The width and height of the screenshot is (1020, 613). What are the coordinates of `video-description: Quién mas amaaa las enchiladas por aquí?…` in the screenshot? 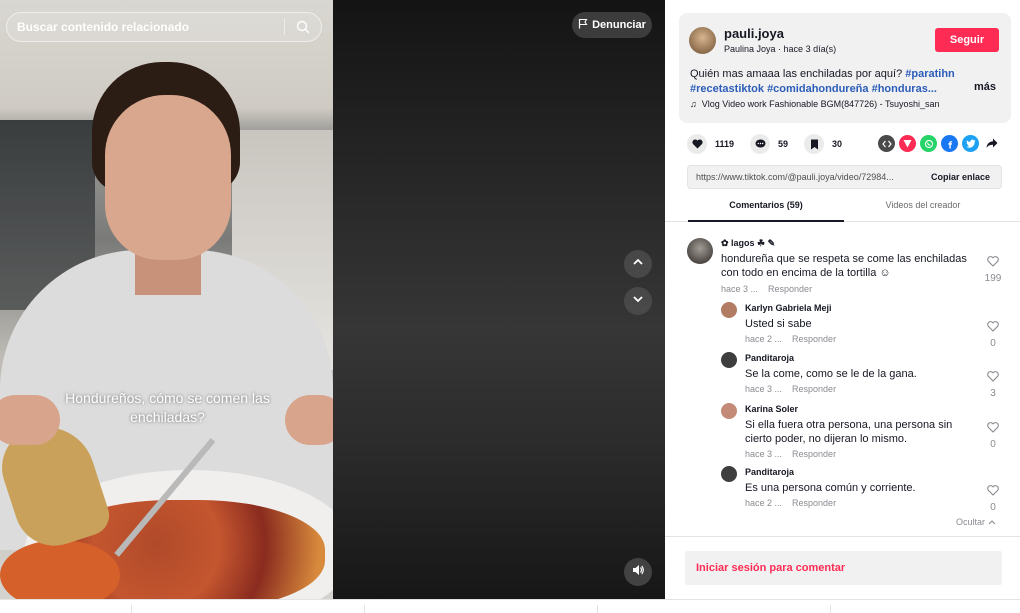 It's located at (830, 82).